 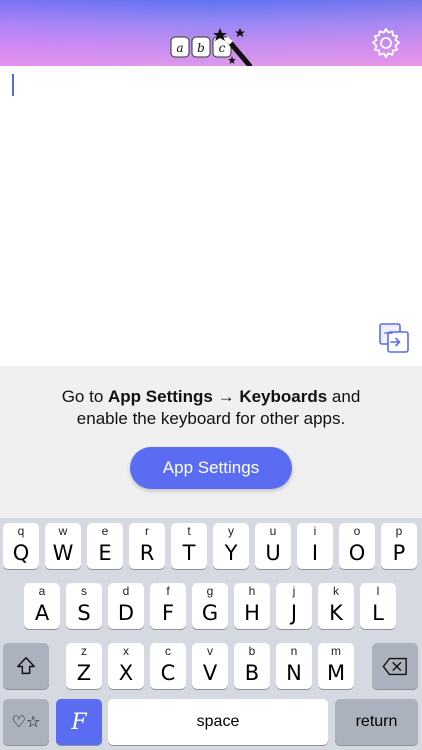 What do you see at coordinates (126, 591) in the screenshot?
I see `key-d-lower: d` at bounding box center [126, 591].